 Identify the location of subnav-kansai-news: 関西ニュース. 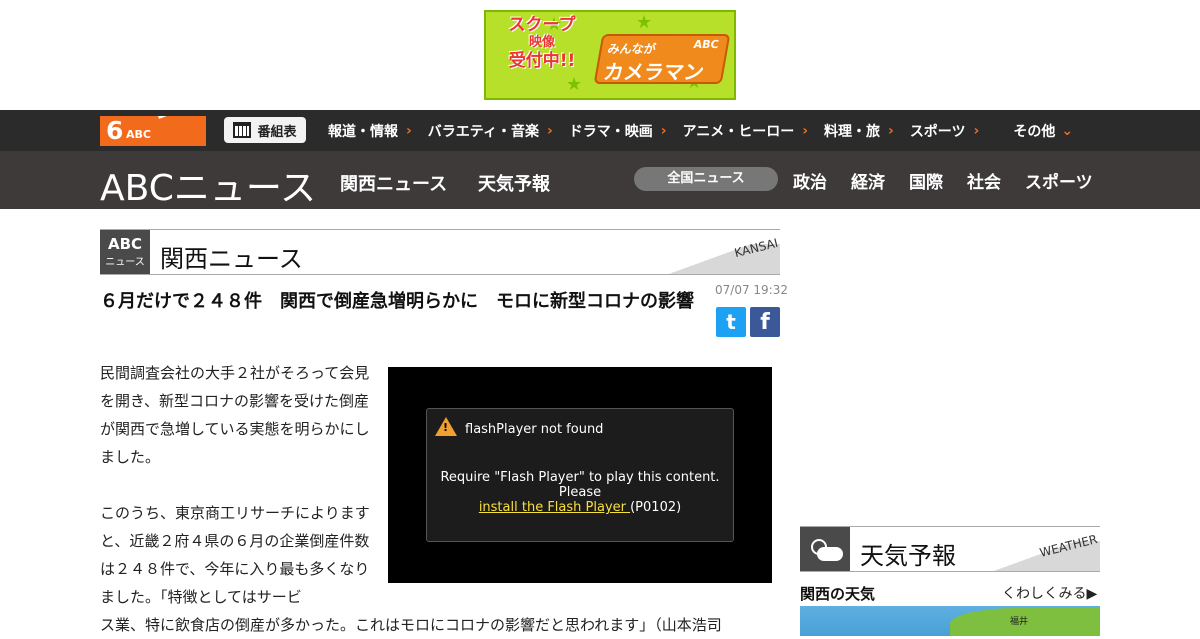
(393, 183).